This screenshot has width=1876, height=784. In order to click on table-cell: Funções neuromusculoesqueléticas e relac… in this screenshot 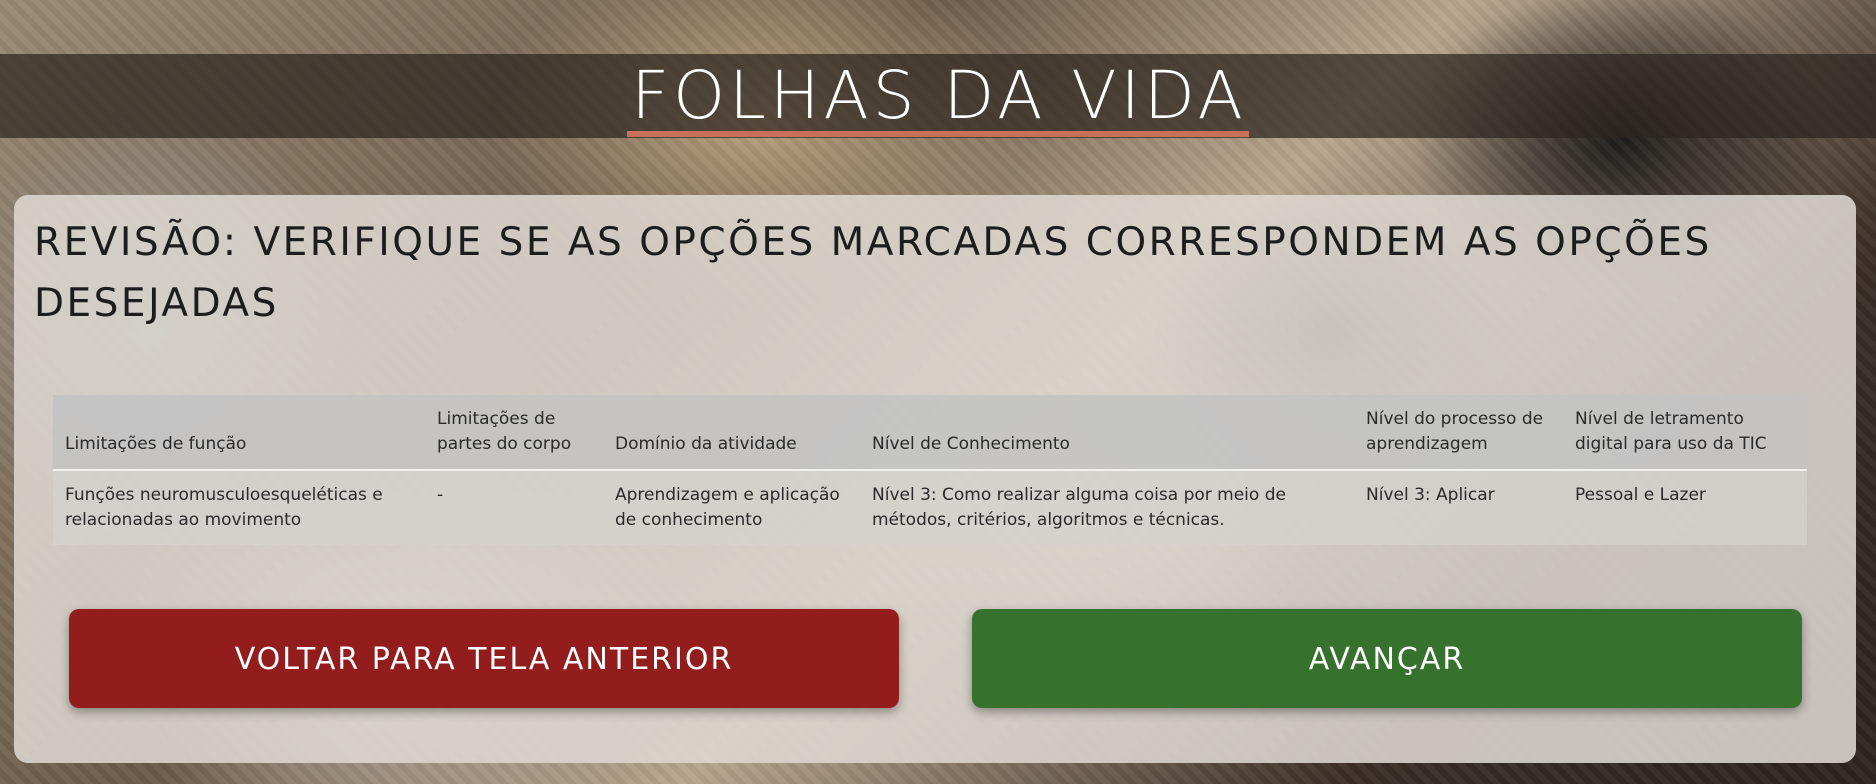, I will do `click(239, 507)`.